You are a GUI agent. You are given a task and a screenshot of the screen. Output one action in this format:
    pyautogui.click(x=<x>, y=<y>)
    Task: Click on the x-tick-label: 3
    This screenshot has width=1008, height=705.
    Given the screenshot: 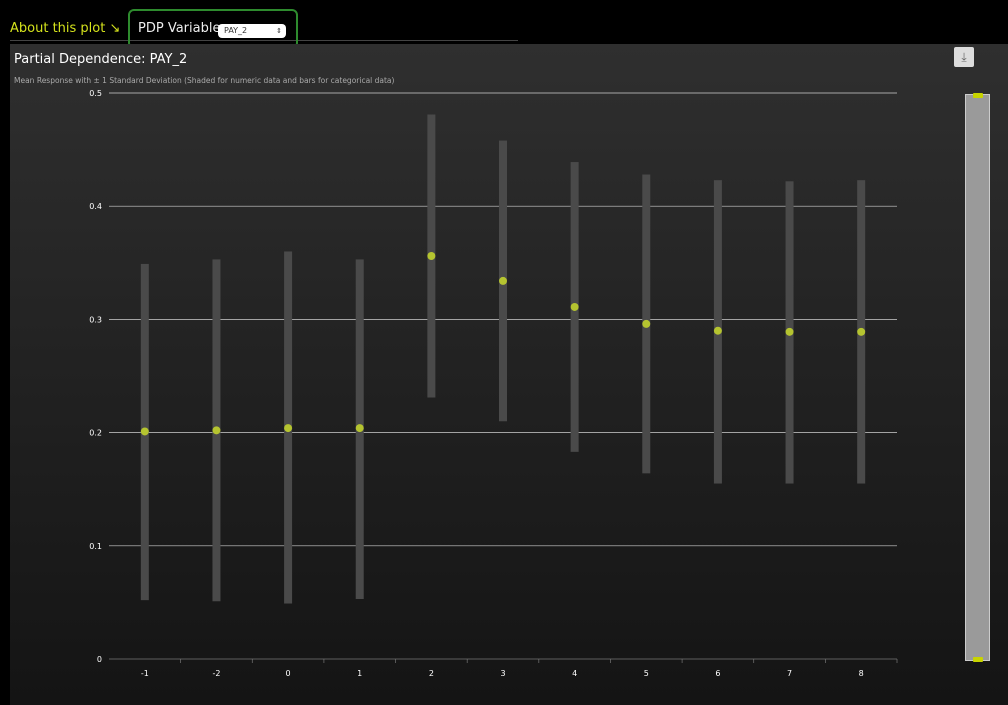 What is the action you would take?
    pyautogui.click(x=502, y=673)
    